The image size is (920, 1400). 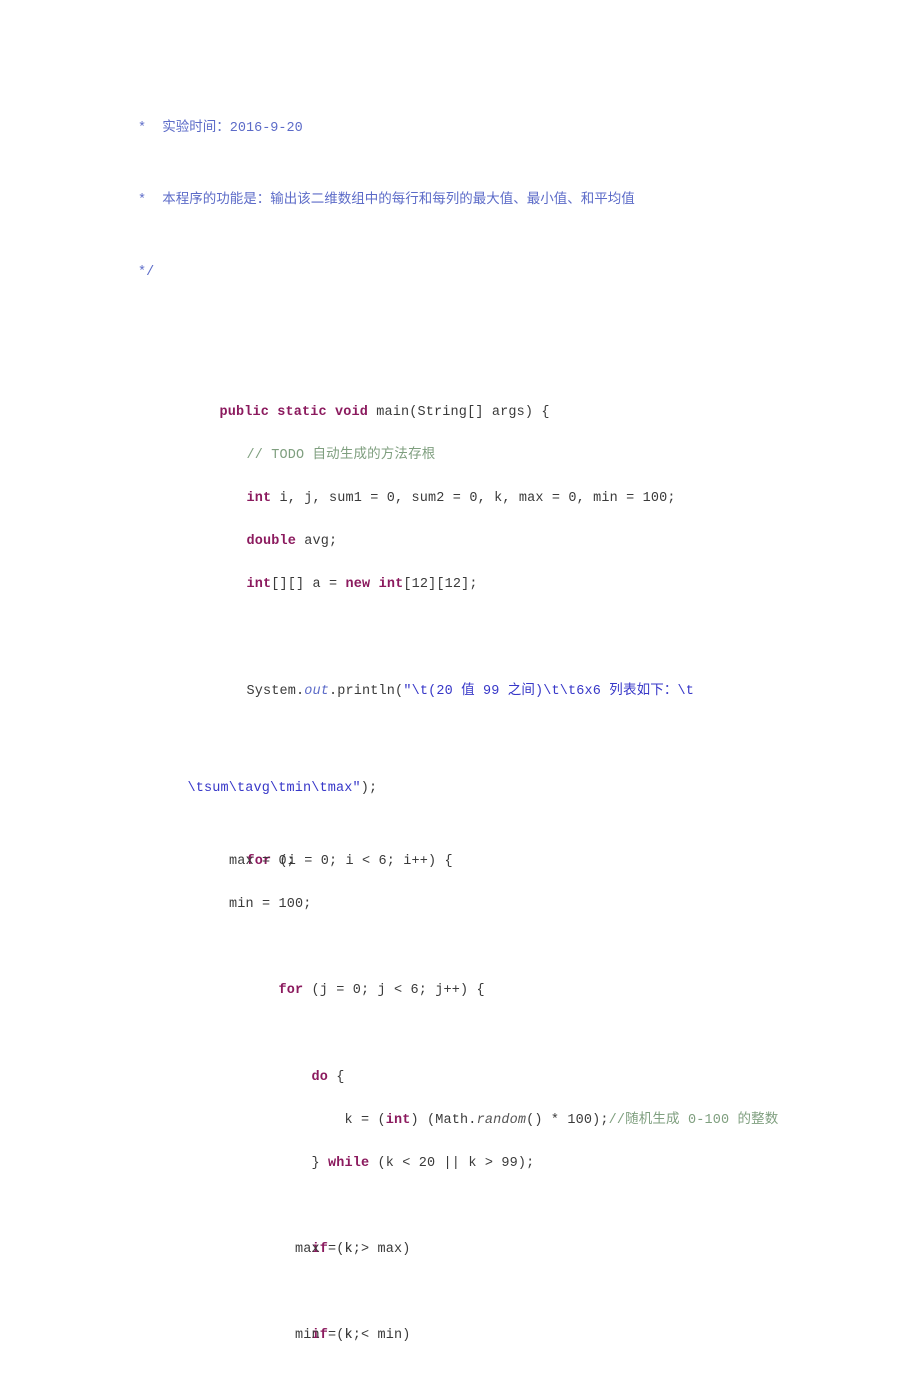 I want to click on code-line-max-reset: max = 0;, so click(x=262, y=861).